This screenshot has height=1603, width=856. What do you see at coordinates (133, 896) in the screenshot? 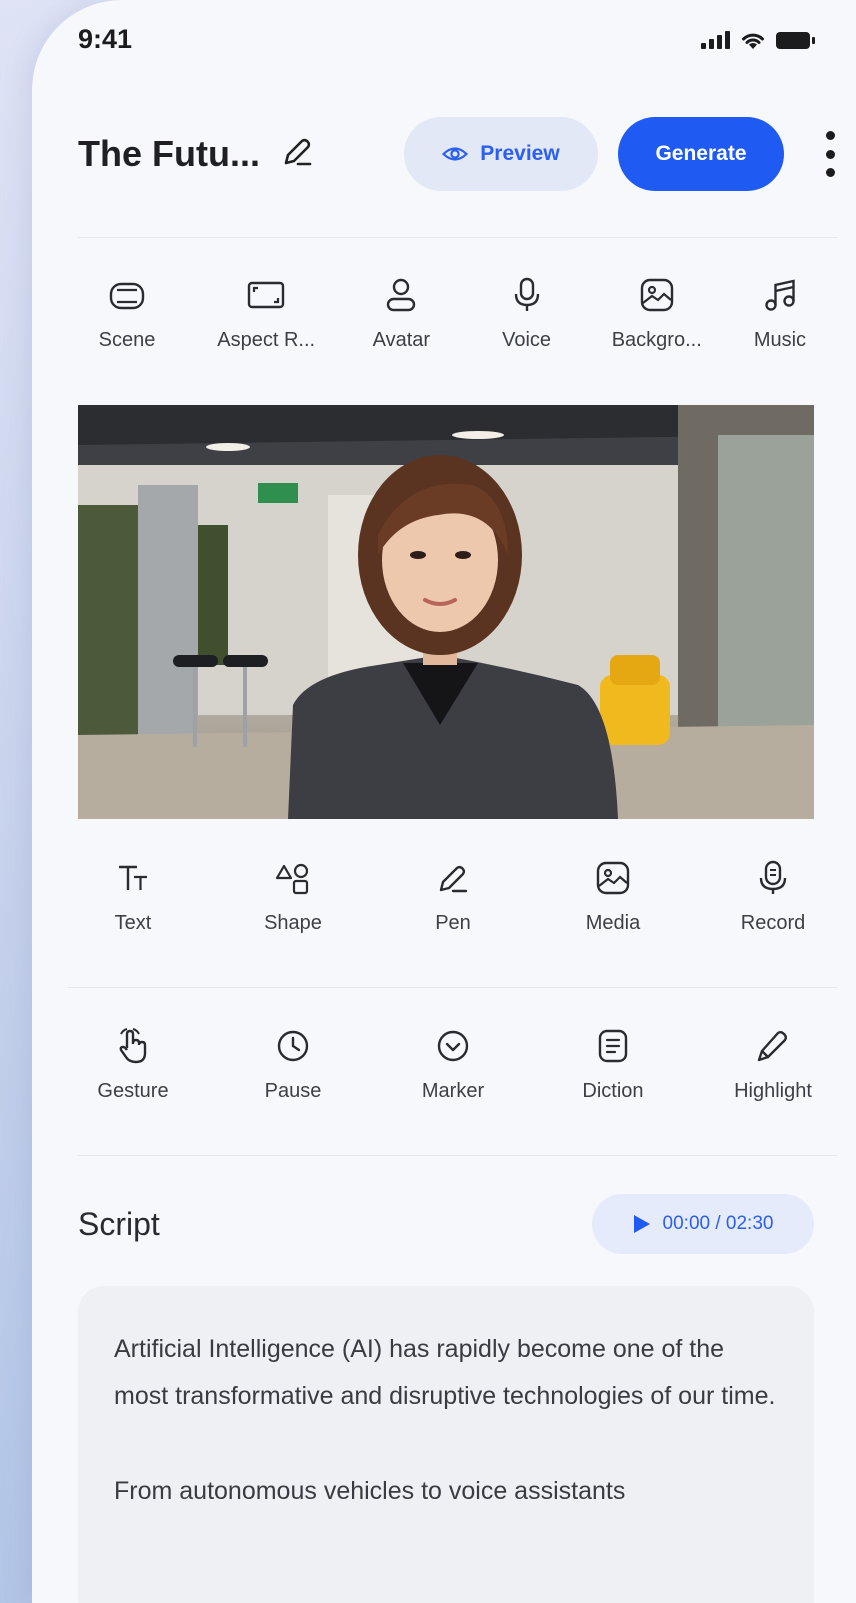
I see `tool-text: Text` at bounding box center [133, 896].